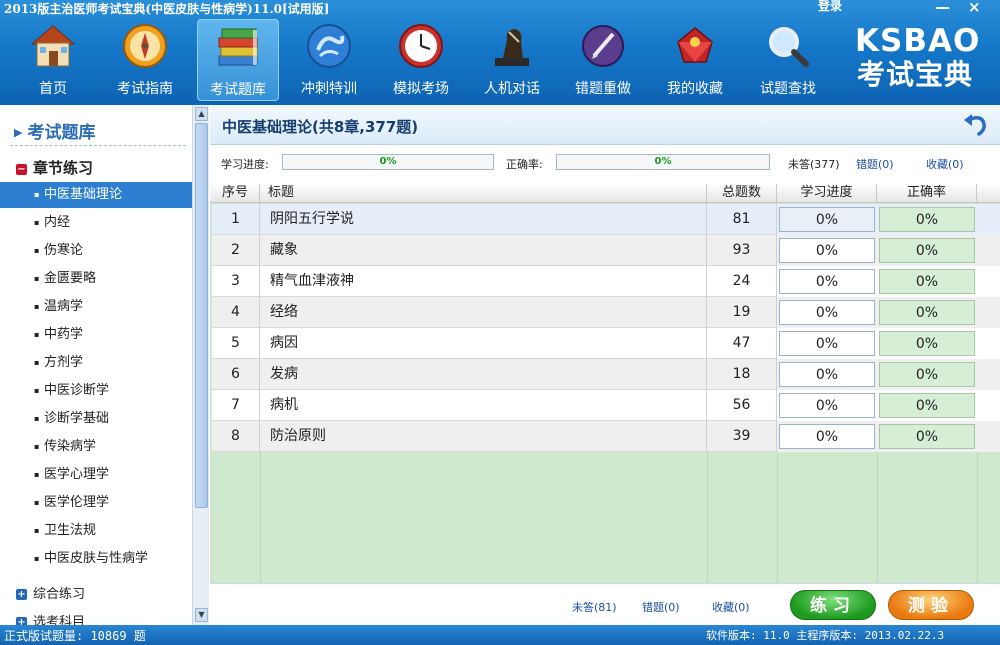  Describe the element at coordinates (21, 169) in the screenshot. I see `collapse-icon: −` at that location.